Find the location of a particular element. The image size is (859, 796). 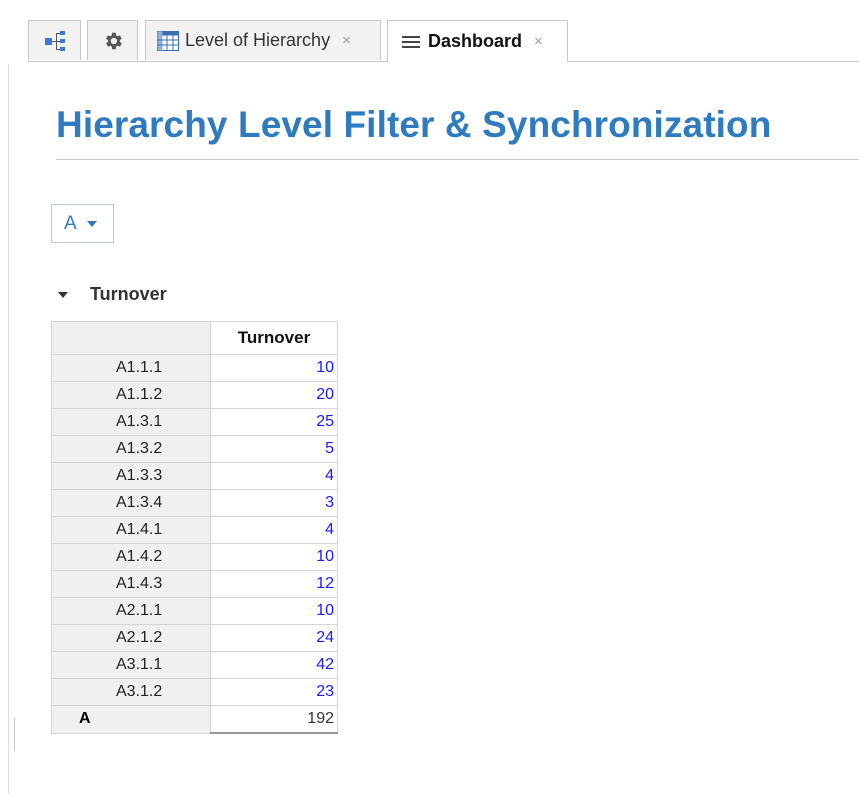

table-total-row: A 192 is located at coordinates (194, 719).